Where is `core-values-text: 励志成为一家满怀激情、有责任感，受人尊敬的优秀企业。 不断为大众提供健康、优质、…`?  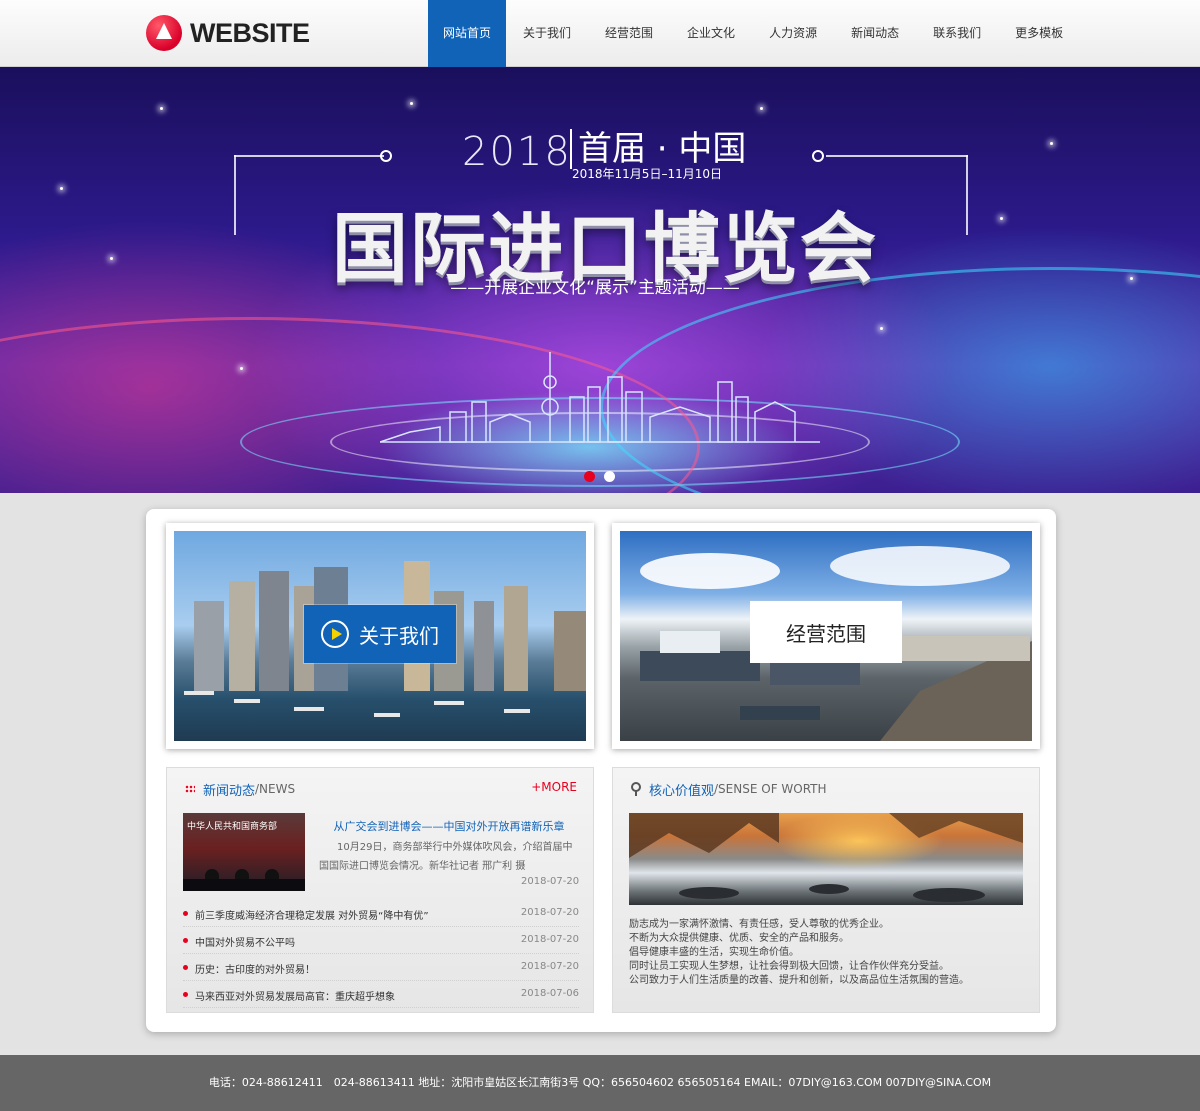
core-values-text: 励志成为一家满怀激情、有责任感，受人尊敬的优秀企业。 不断为大众提供健康、优质、… is located at coordinates (827, 953).